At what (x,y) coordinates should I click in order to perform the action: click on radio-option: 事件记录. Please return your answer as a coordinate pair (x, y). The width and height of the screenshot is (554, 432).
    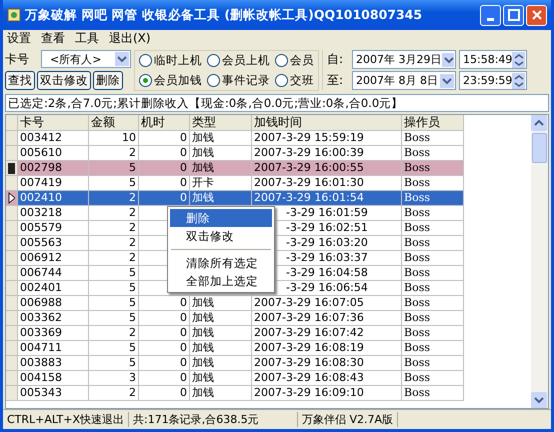
    Looking at the image, I should click on (238, 80).